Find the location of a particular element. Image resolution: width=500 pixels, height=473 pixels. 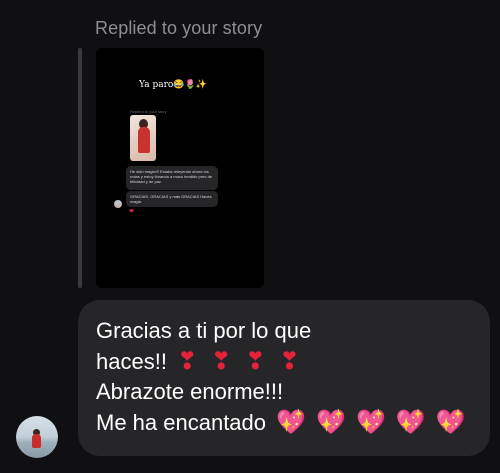

story-mini-thumbnail is located at coordinates (143, 138).